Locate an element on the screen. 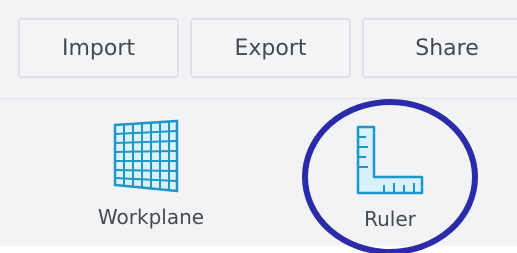 The image size is (517, 253). ruler-tool: Ruler is located at coordinates (390, 179).